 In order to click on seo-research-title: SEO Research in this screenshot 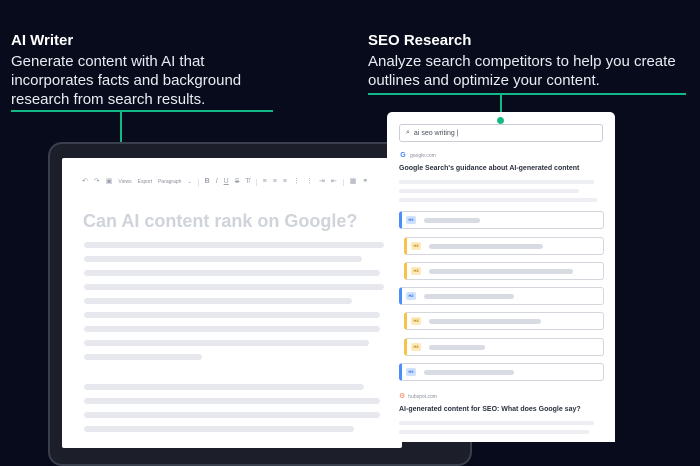, I will do `click(420, 40)`.